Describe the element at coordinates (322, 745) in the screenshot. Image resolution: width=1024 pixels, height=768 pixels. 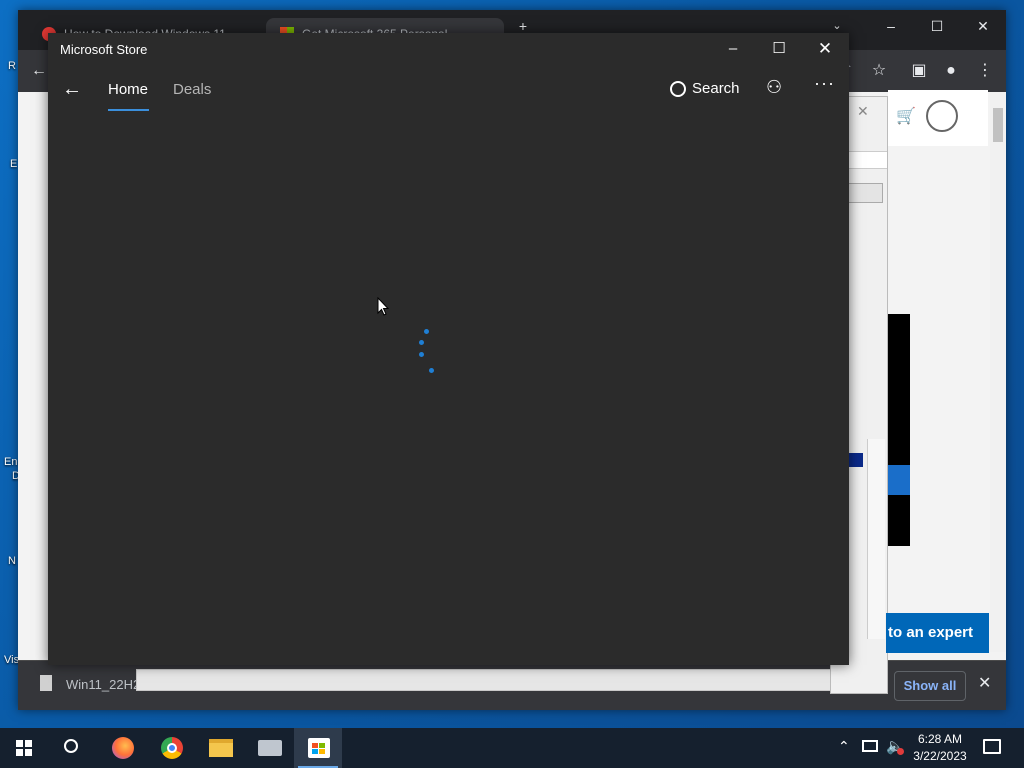
I see `store-logo-green` at that location.